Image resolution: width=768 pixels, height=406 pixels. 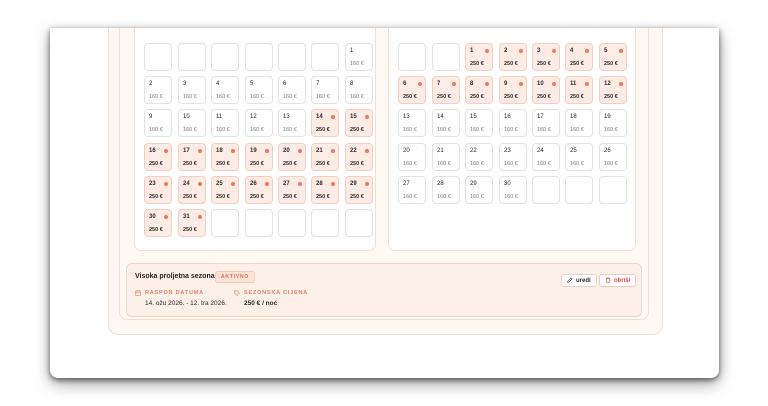 What do you see at coordinates (325, 123) in the screenshot?
I see `calendar-day-cell: 14 250 €` at bounding box center [325, 123].